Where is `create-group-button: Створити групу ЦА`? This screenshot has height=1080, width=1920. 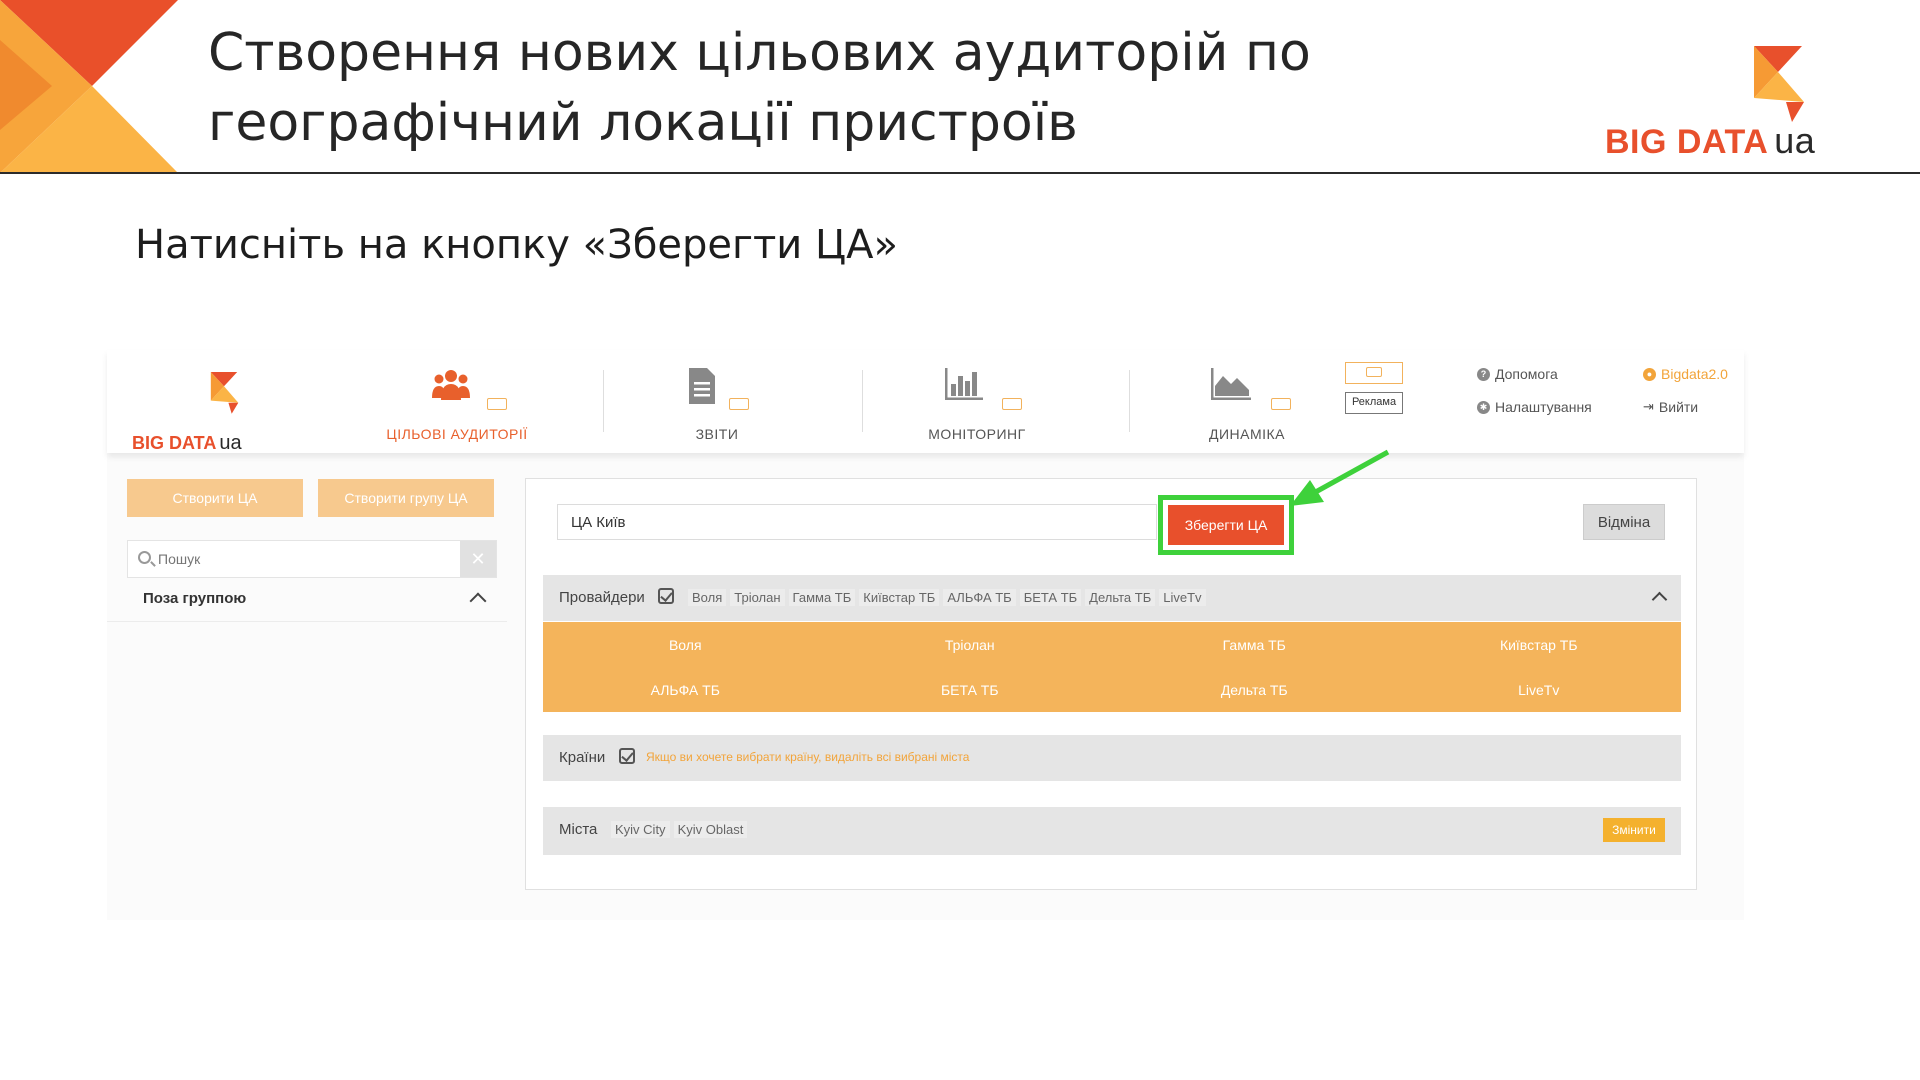
create-group-button: Створити групу ЦА is located at coordinates (406, 498).